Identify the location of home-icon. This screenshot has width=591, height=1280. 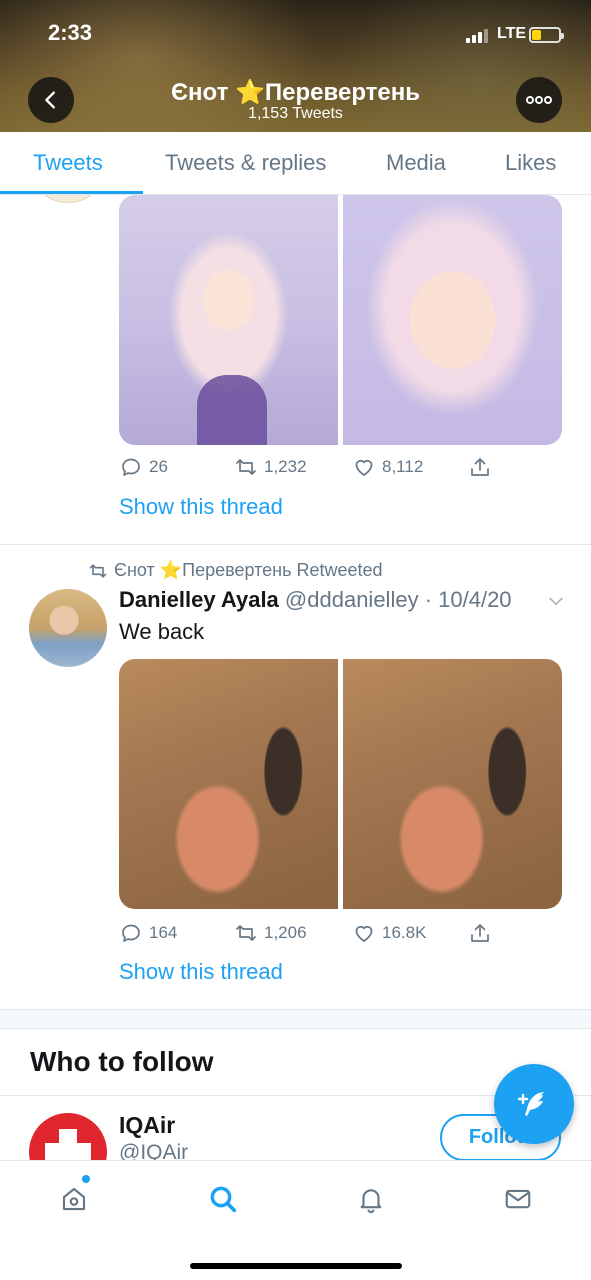
(74, 1199).